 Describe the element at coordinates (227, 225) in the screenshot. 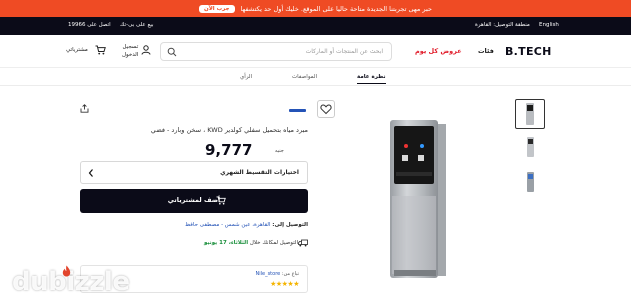

I see `delivery-location-link: القاهرة، عين شمس - مصطفى حافظ` at that location.